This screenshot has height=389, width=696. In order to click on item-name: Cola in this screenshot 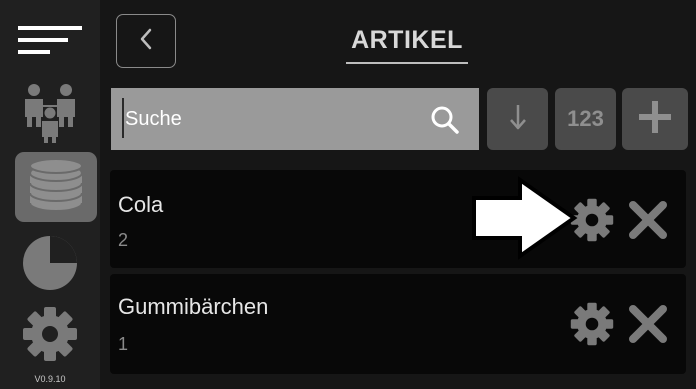, I will do `click(141, 204)`.